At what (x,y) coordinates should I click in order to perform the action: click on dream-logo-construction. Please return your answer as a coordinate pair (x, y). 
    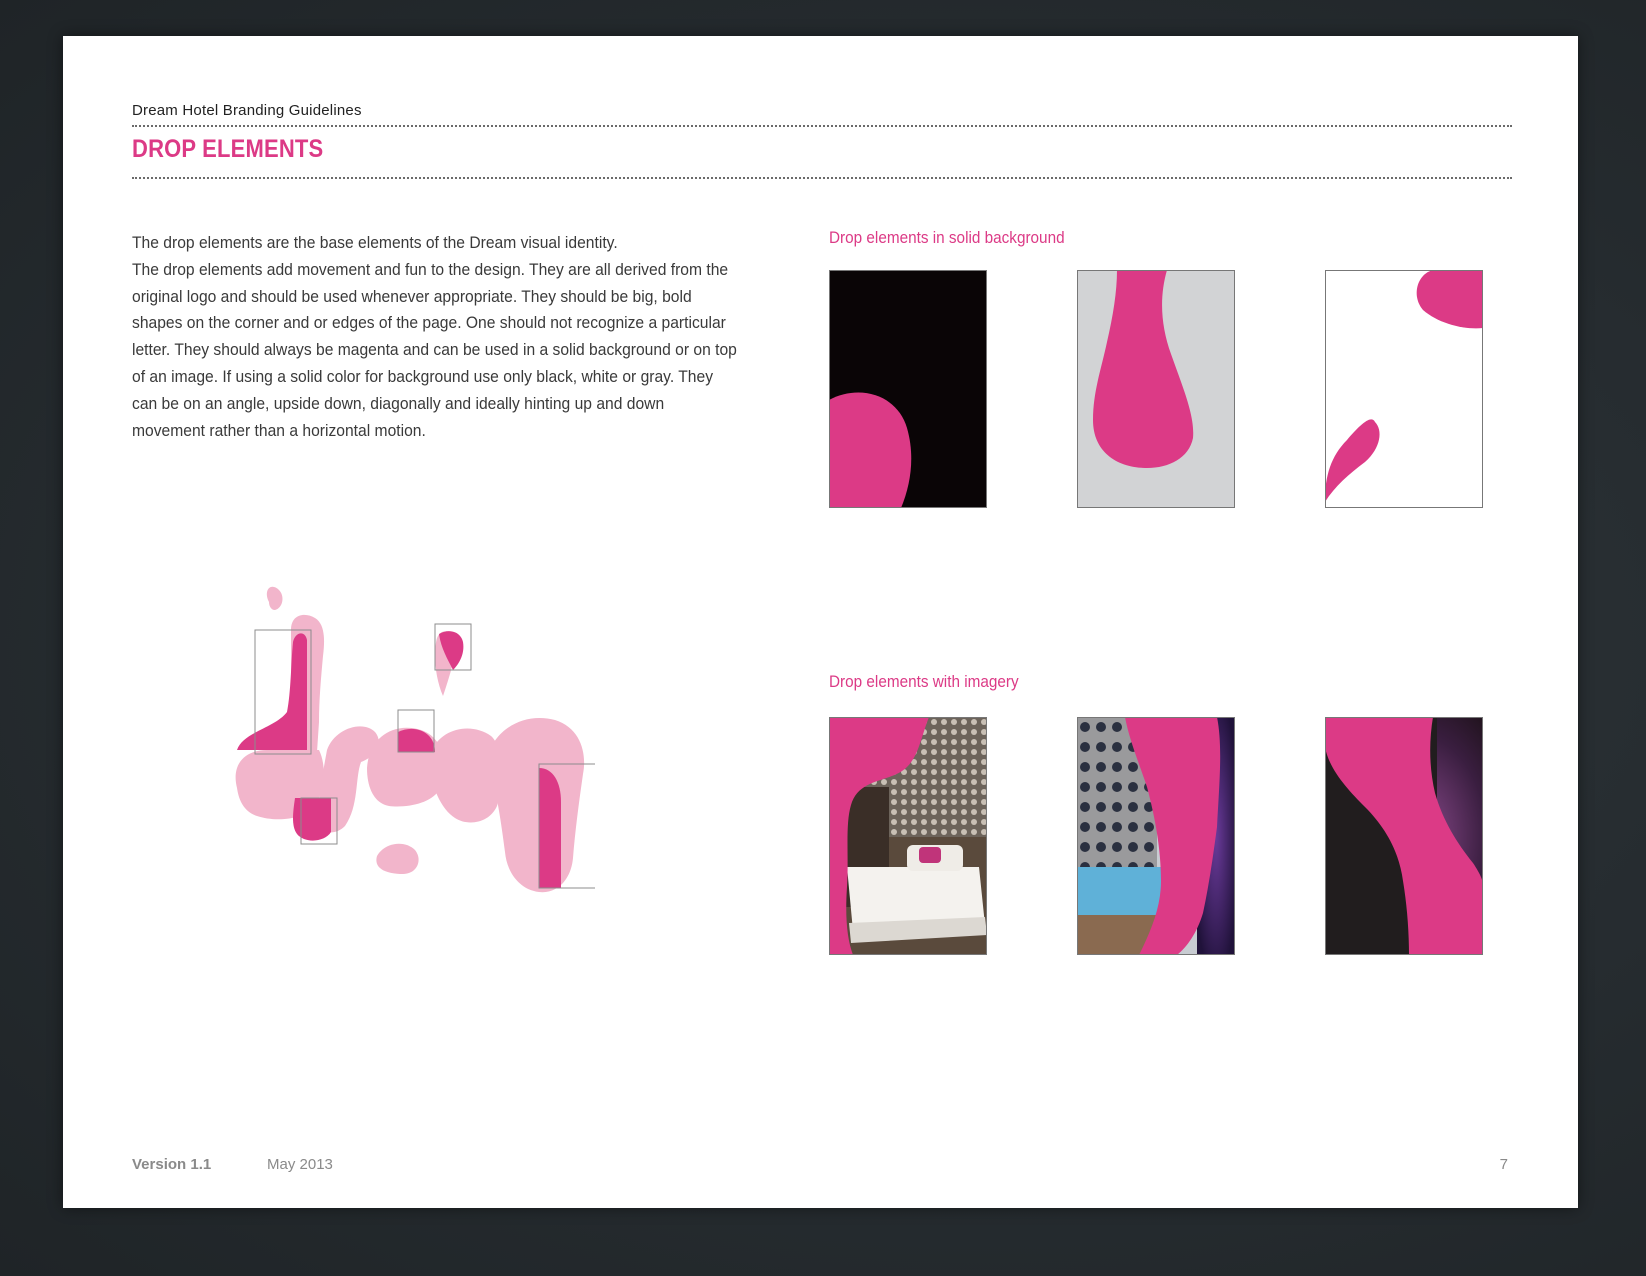
    Looking at the image, I should click on (415, 747).